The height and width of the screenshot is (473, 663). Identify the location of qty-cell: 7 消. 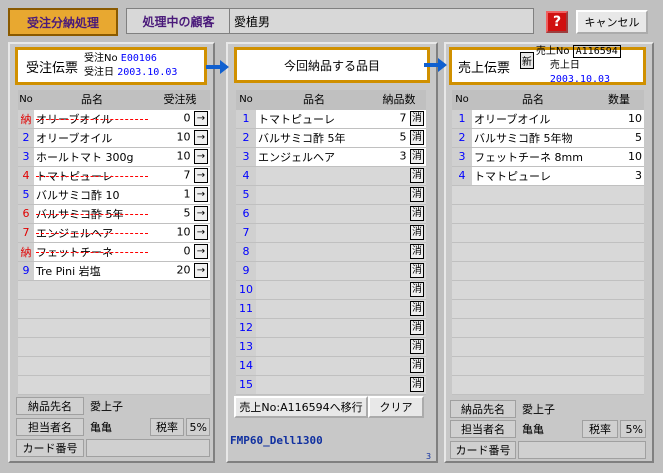
(399, 119).